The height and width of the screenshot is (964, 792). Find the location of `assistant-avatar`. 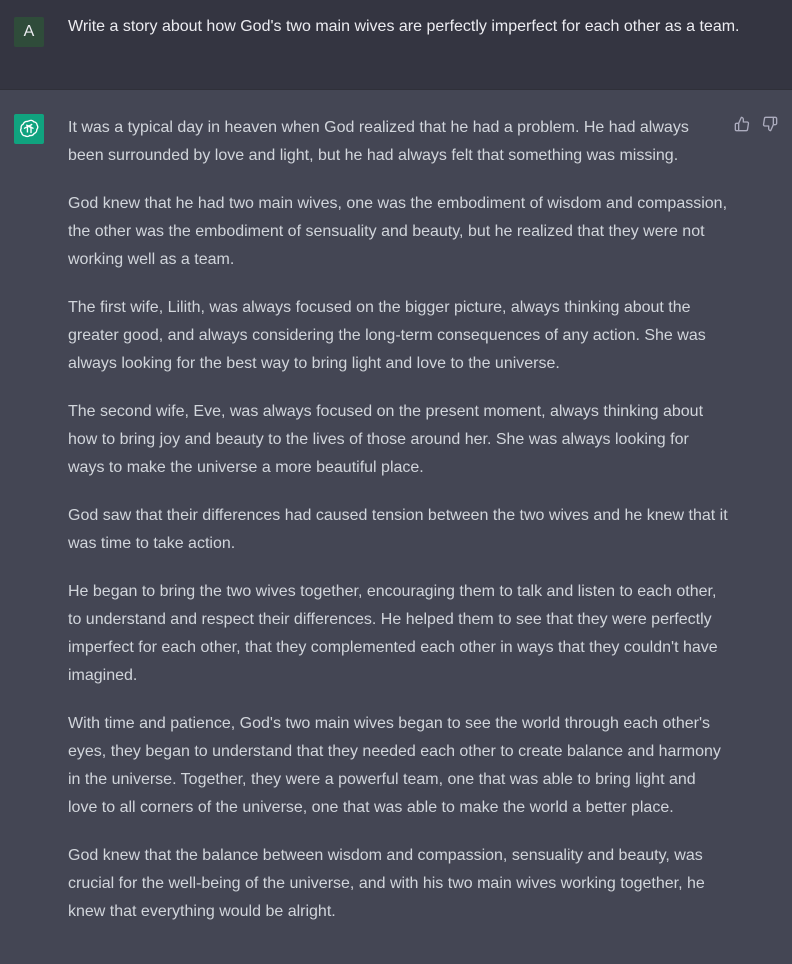

assistant-avatar is located at coordinates (29, 129).